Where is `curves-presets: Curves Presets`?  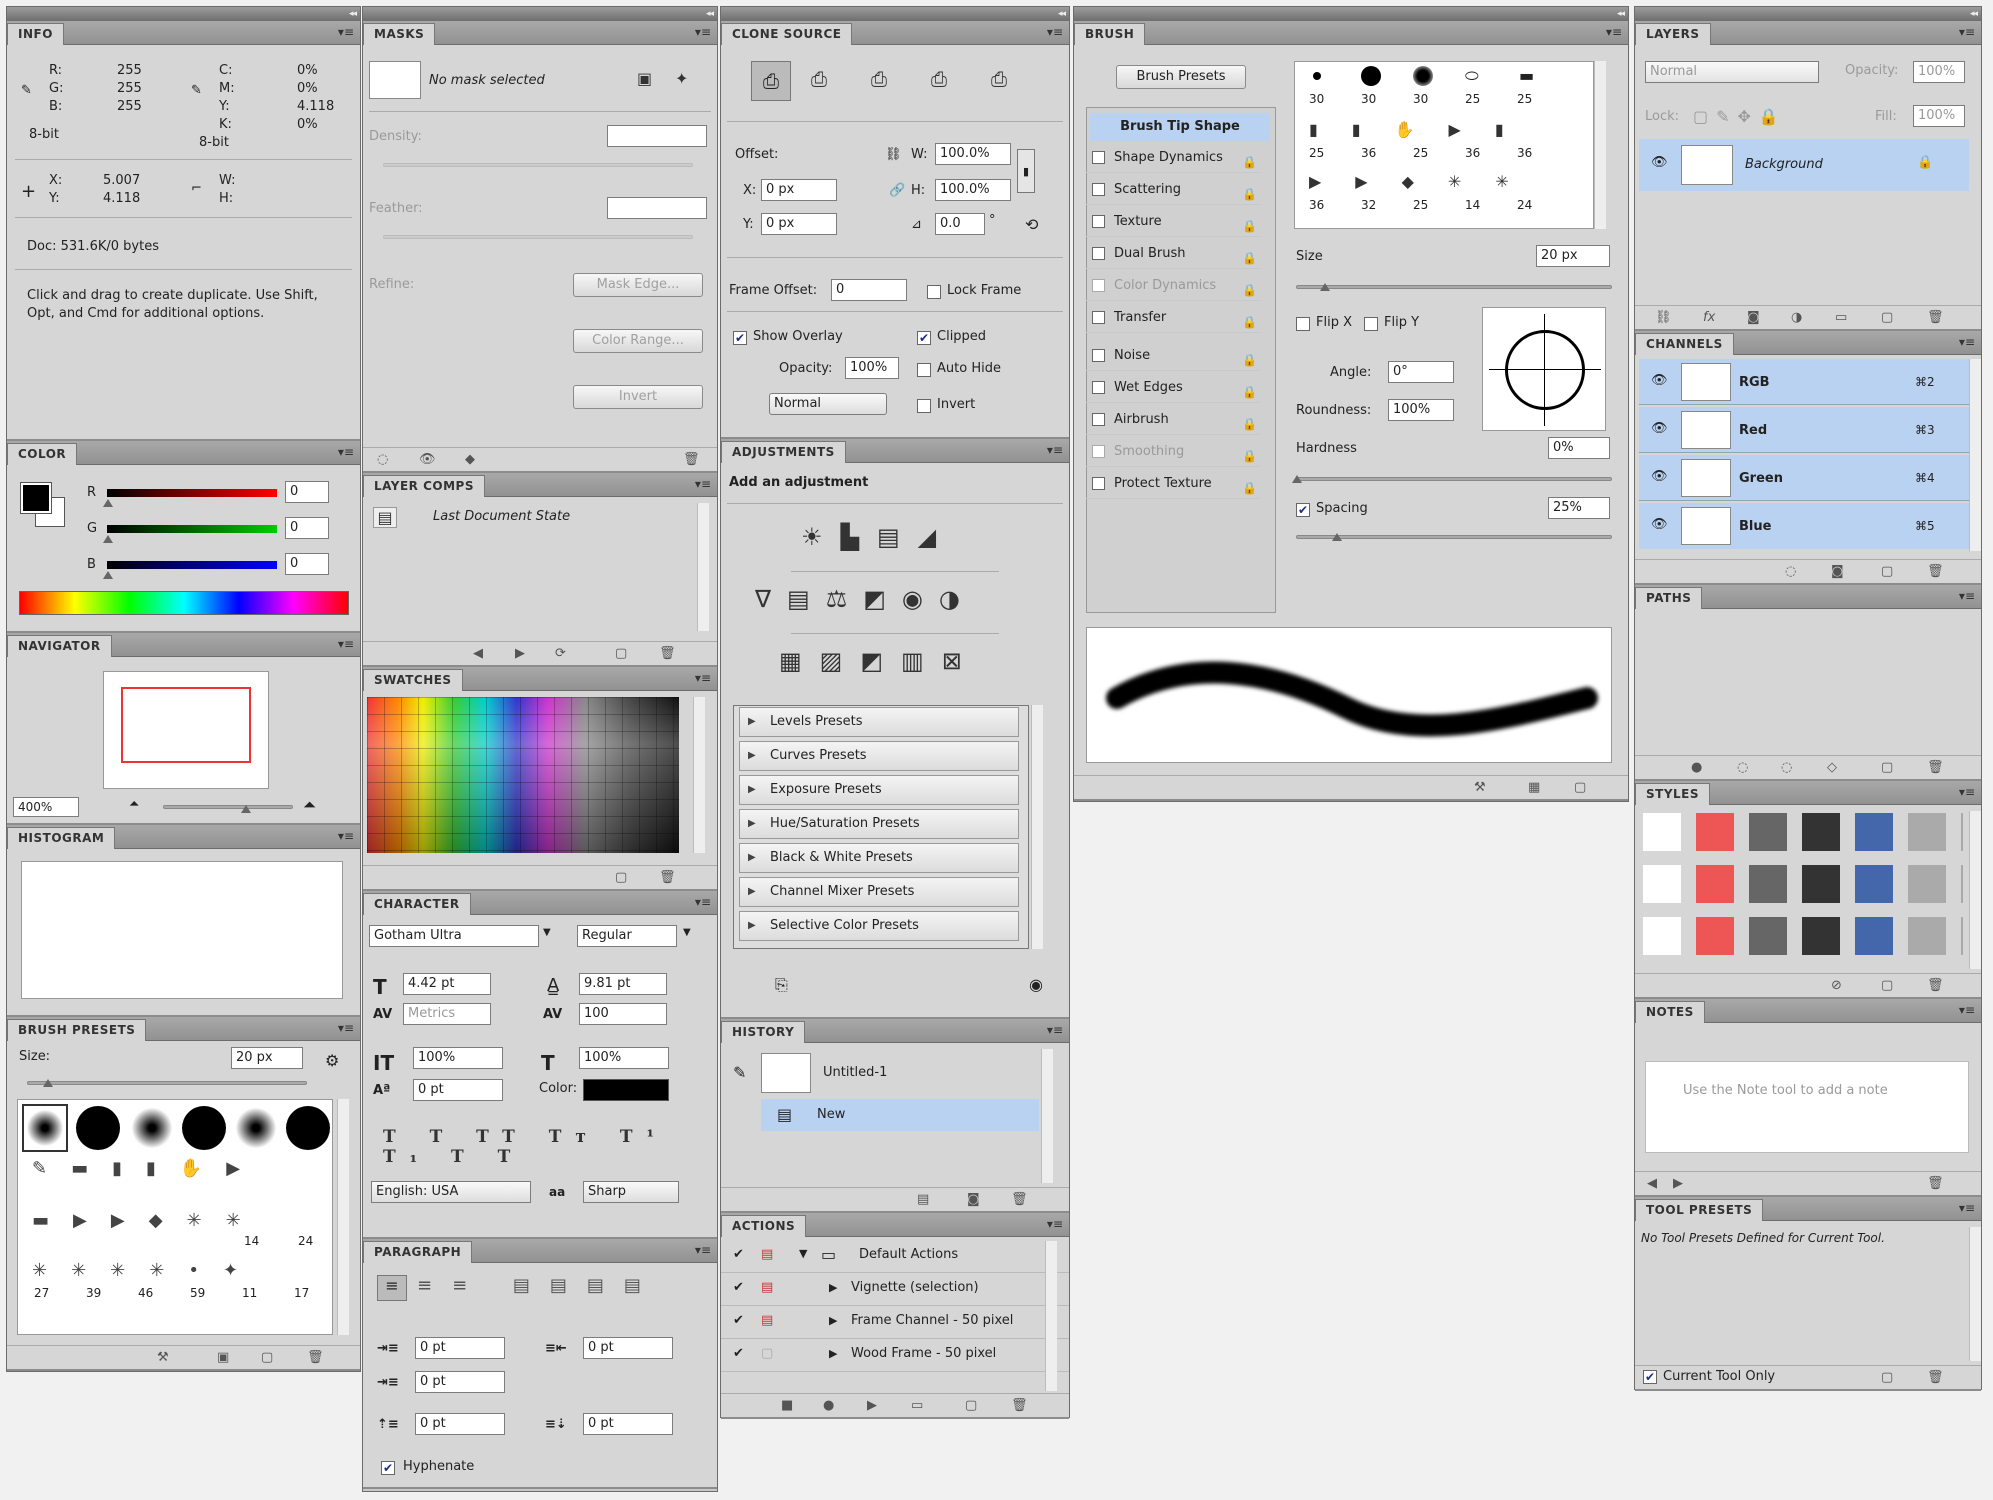 curves-presets: Curves Presets is located at coordinates (879, 756).